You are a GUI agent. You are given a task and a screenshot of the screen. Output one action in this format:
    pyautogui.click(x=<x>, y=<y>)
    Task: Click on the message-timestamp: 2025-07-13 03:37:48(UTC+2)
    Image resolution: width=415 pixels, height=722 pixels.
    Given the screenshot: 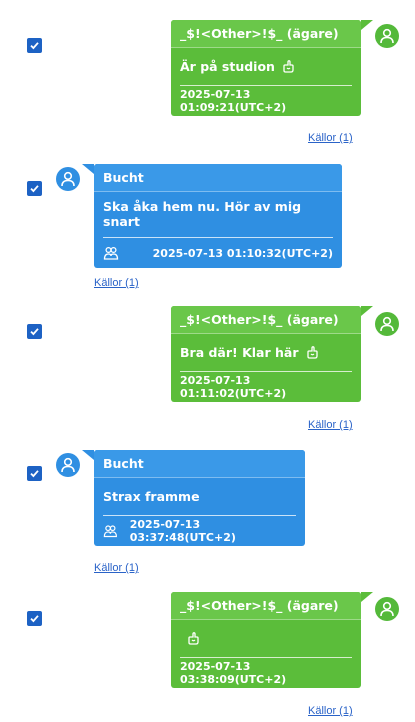 What is the action you would take?
    pyautogui.click(x=182, y=531)
    